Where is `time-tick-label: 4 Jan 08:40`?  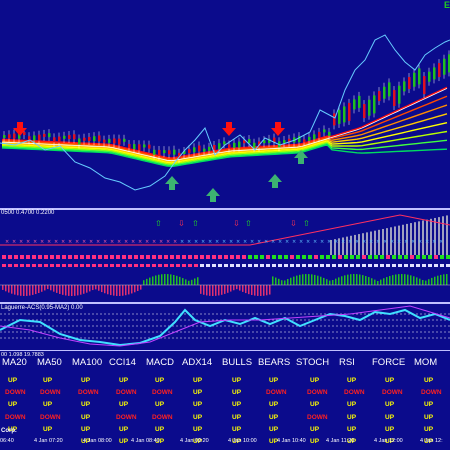
time-tick-label: 4 Jan 08:40 is located at coordinates (145, 441).